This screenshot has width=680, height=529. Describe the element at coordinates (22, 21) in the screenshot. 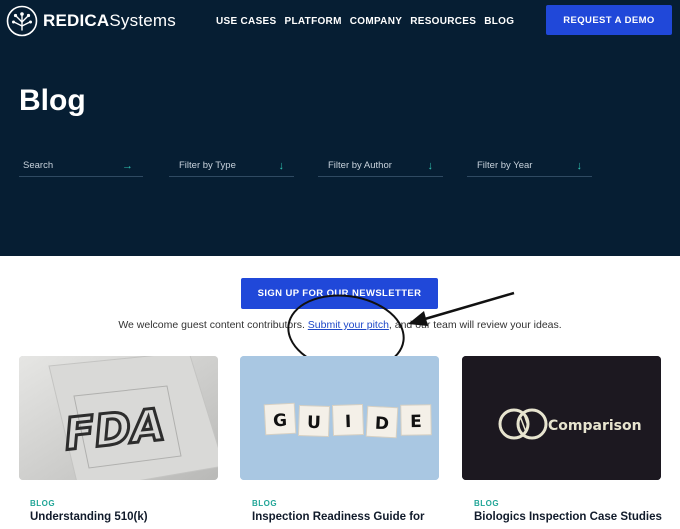

I see `redica-logo-icon` at that location.